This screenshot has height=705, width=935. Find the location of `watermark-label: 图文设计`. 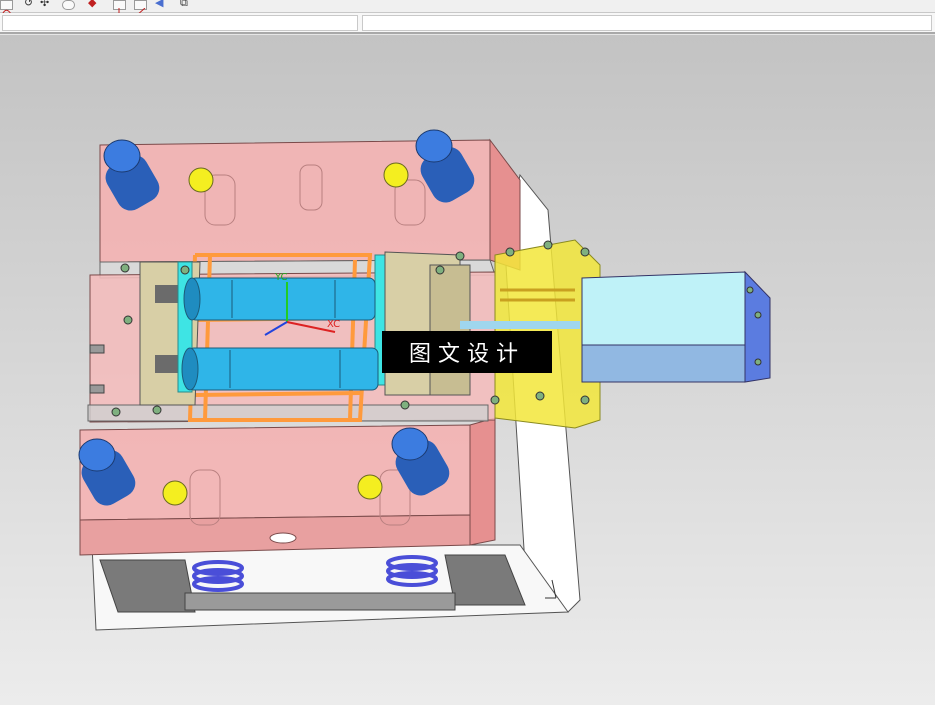

watermark-label: 图文设计 is located at coordinates (467, 352).